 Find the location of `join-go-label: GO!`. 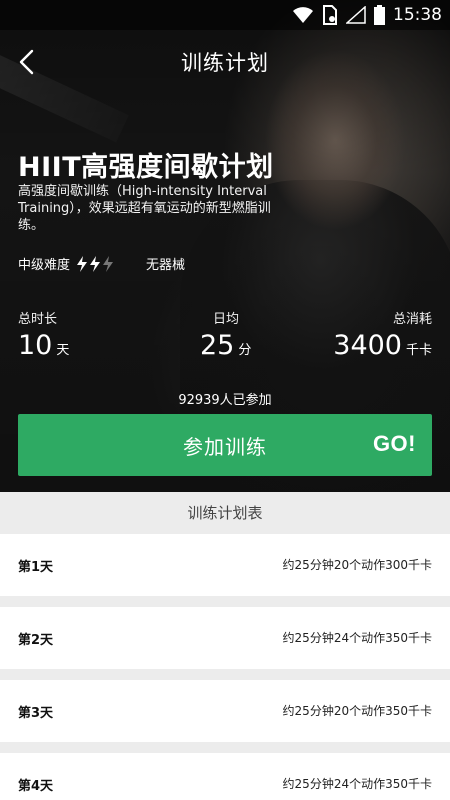

join-go-label: GO! is located at coordinates (394, 443).